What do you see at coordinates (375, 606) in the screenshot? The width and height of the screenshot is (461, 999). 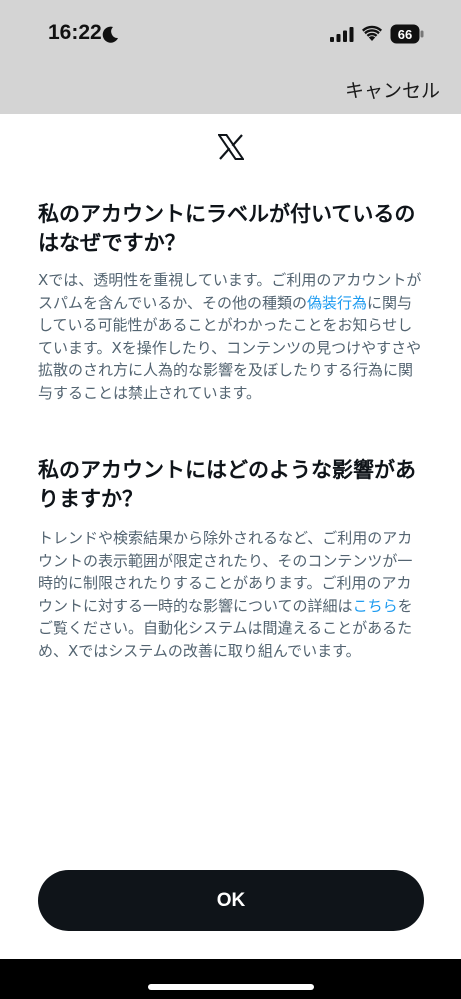 I see `learn-more-link: こちら` at bounding box center [375, 606].